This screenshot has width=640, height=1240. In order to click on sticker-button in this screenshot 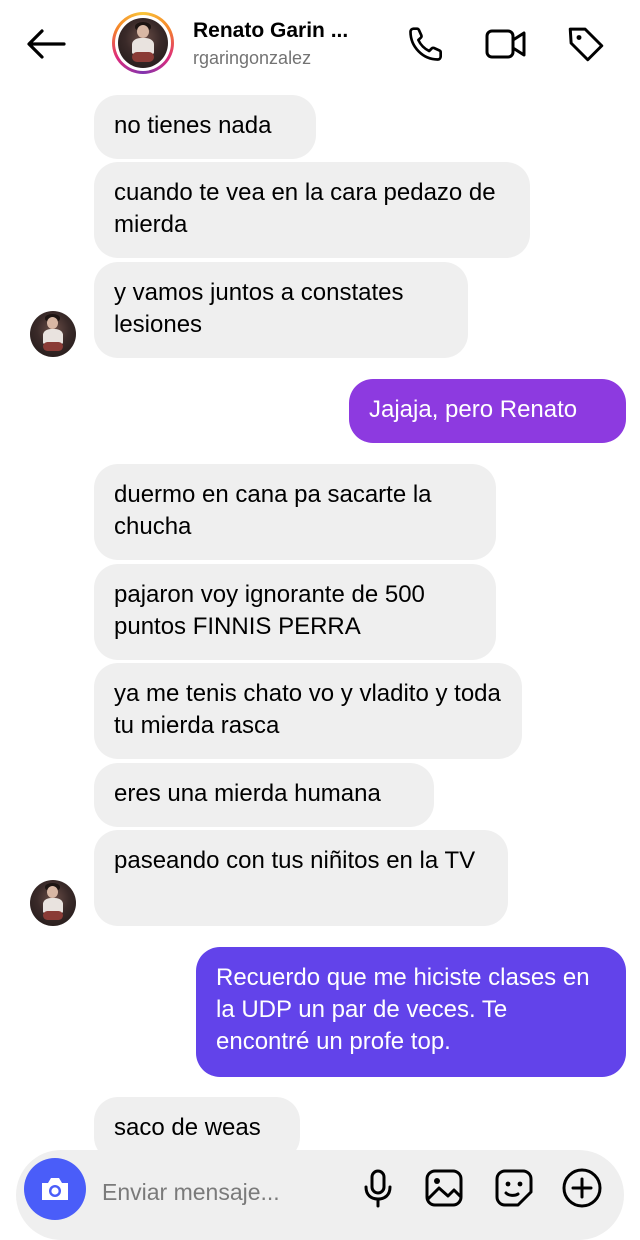, I will do `click(514, 1188)`.